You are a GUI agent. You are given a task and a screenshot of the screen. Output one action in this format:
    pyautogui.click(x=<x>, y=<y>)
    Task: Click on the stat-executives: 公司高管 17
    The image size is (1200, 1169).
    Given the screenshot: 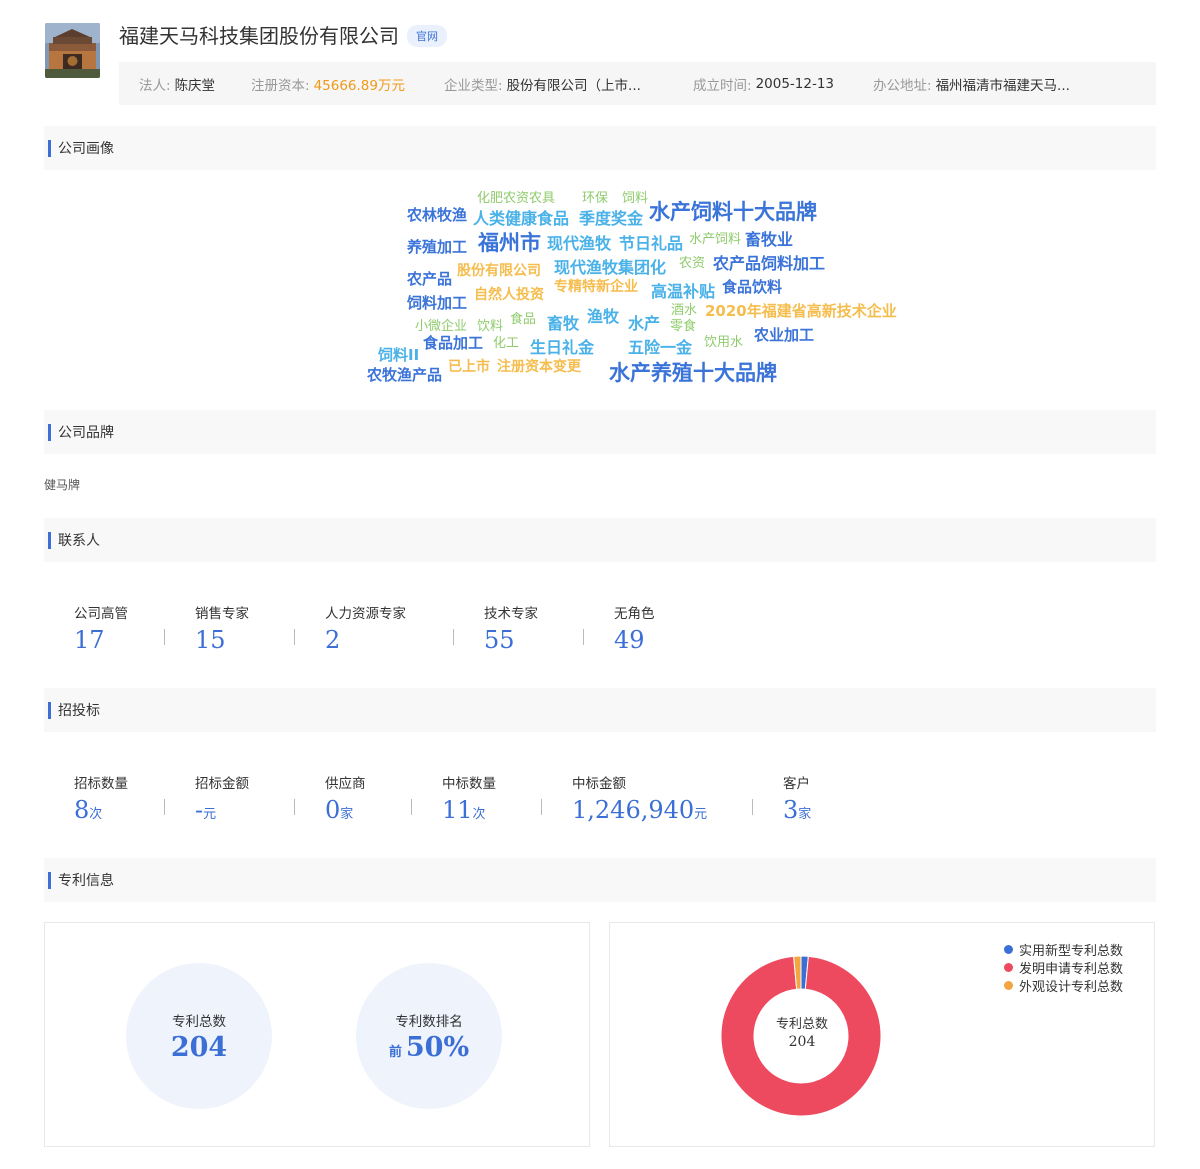 What is the action you would take?
    pyautogui.click(x=104, y=628)
    